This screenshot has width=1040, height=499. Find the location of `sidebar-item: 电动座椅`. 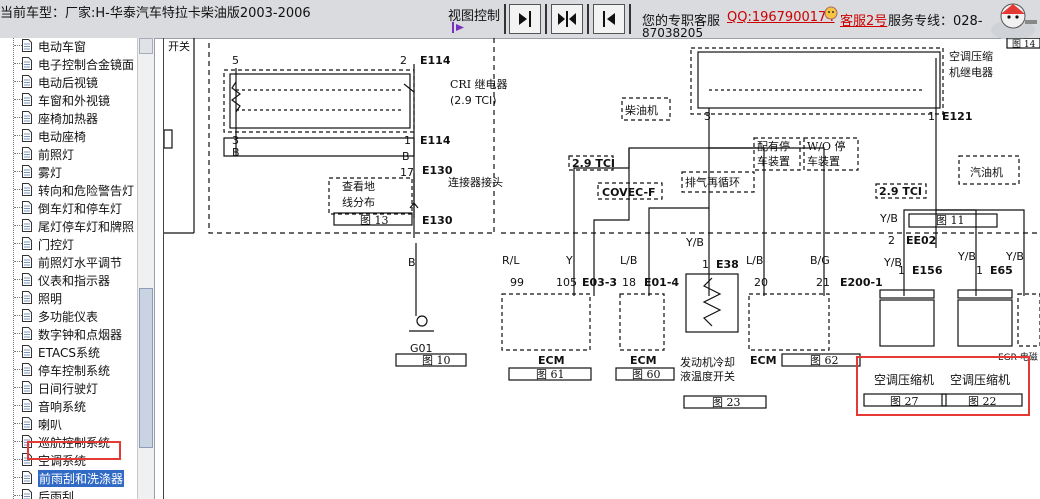

sidebar-item: 电动座椅 is located at coordinates (70, 136).